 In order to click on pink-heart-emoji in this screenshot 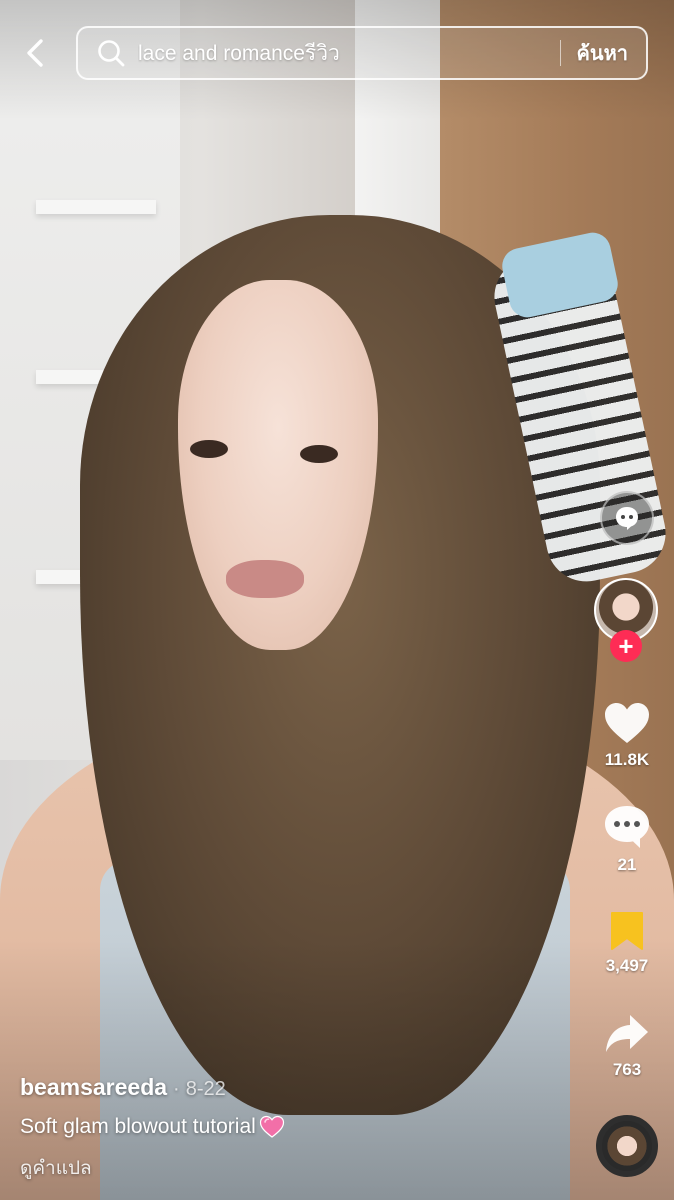, I will do `click(272, 1127)`.